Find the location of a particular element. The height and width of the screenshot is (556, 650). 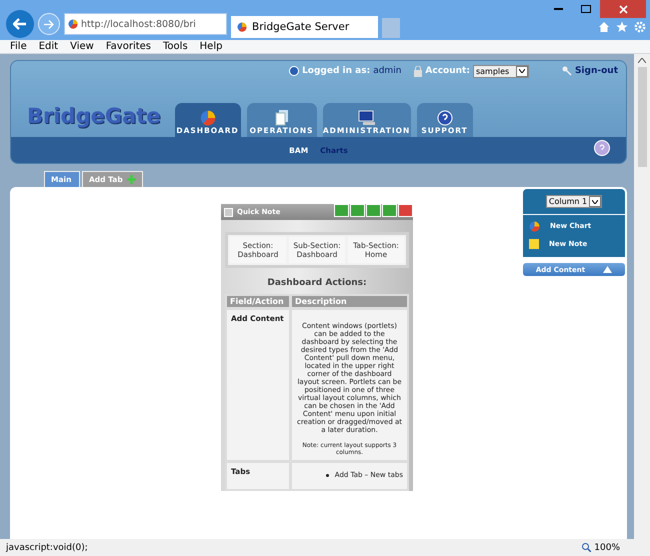

zoom-icon is located at coordinates (587, 547).